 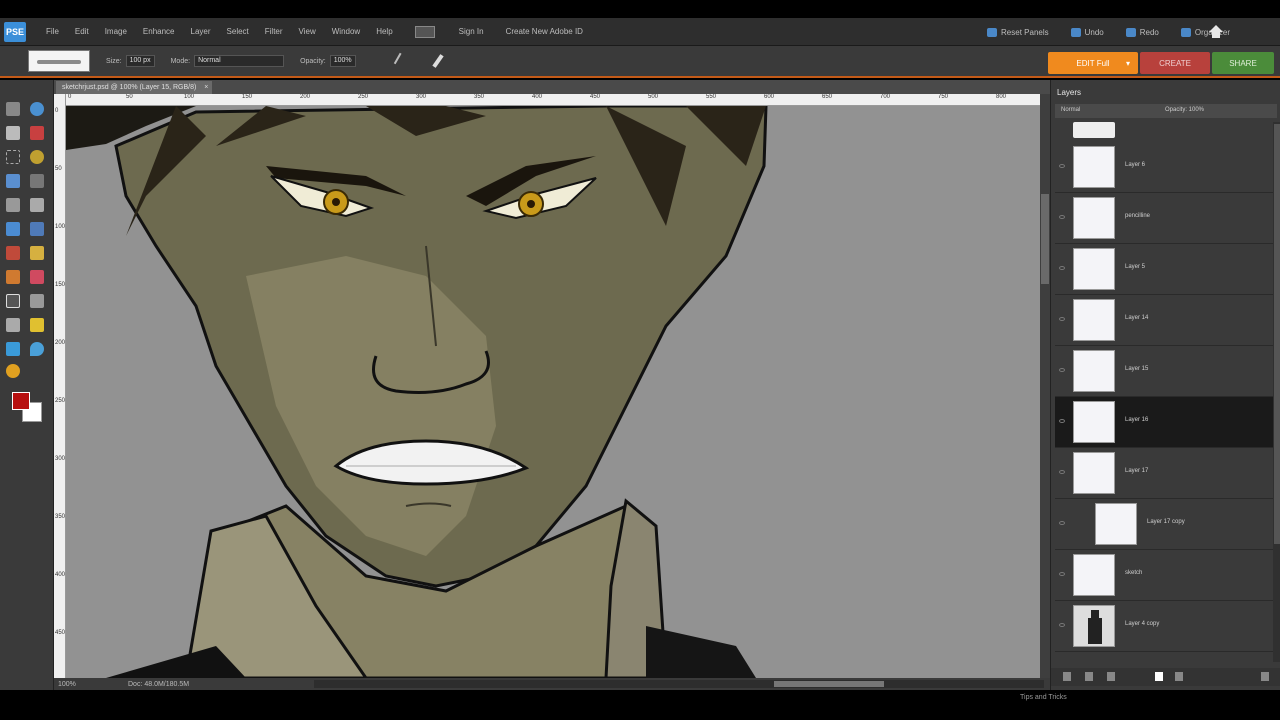 What do you see at coordinates (1045, 386) in the screenshot?
I see `vertical-scrollbar` at bounding box center [1045, 386].